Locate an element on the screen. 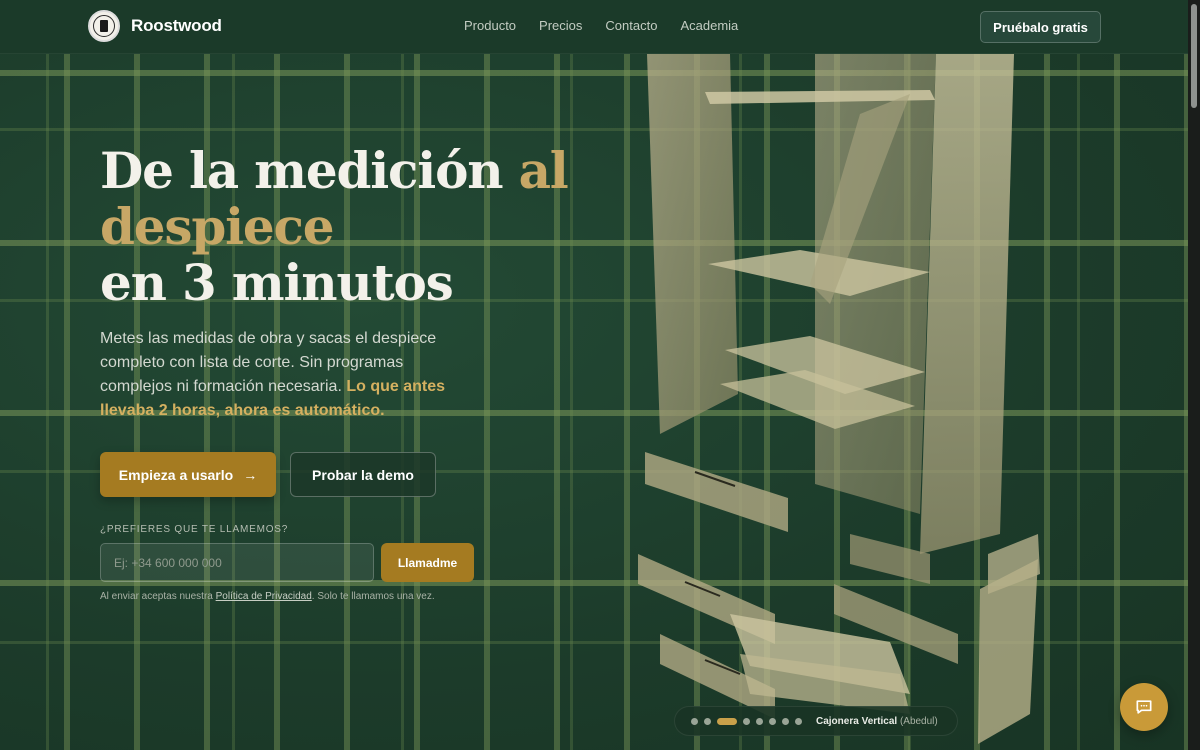  title-part: De la medición is located at coordinates (309, 170).